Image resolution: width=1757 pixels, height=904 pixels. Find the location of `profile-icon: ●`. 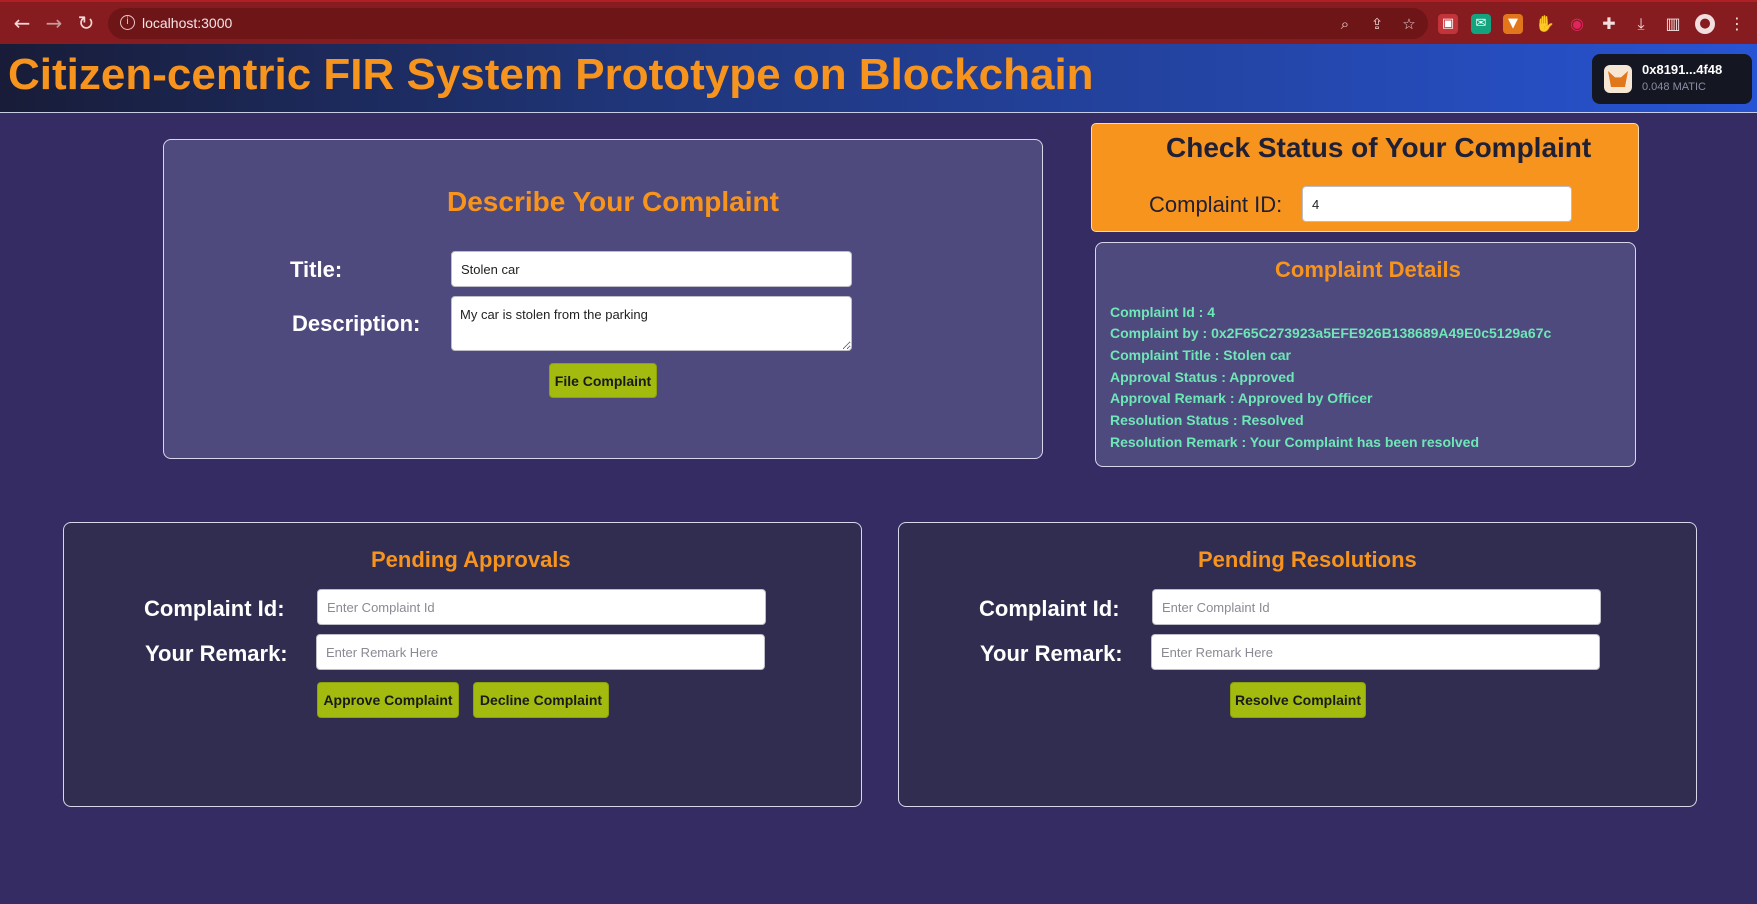

profile-icon: ● is located at coordinates (1705, 24).